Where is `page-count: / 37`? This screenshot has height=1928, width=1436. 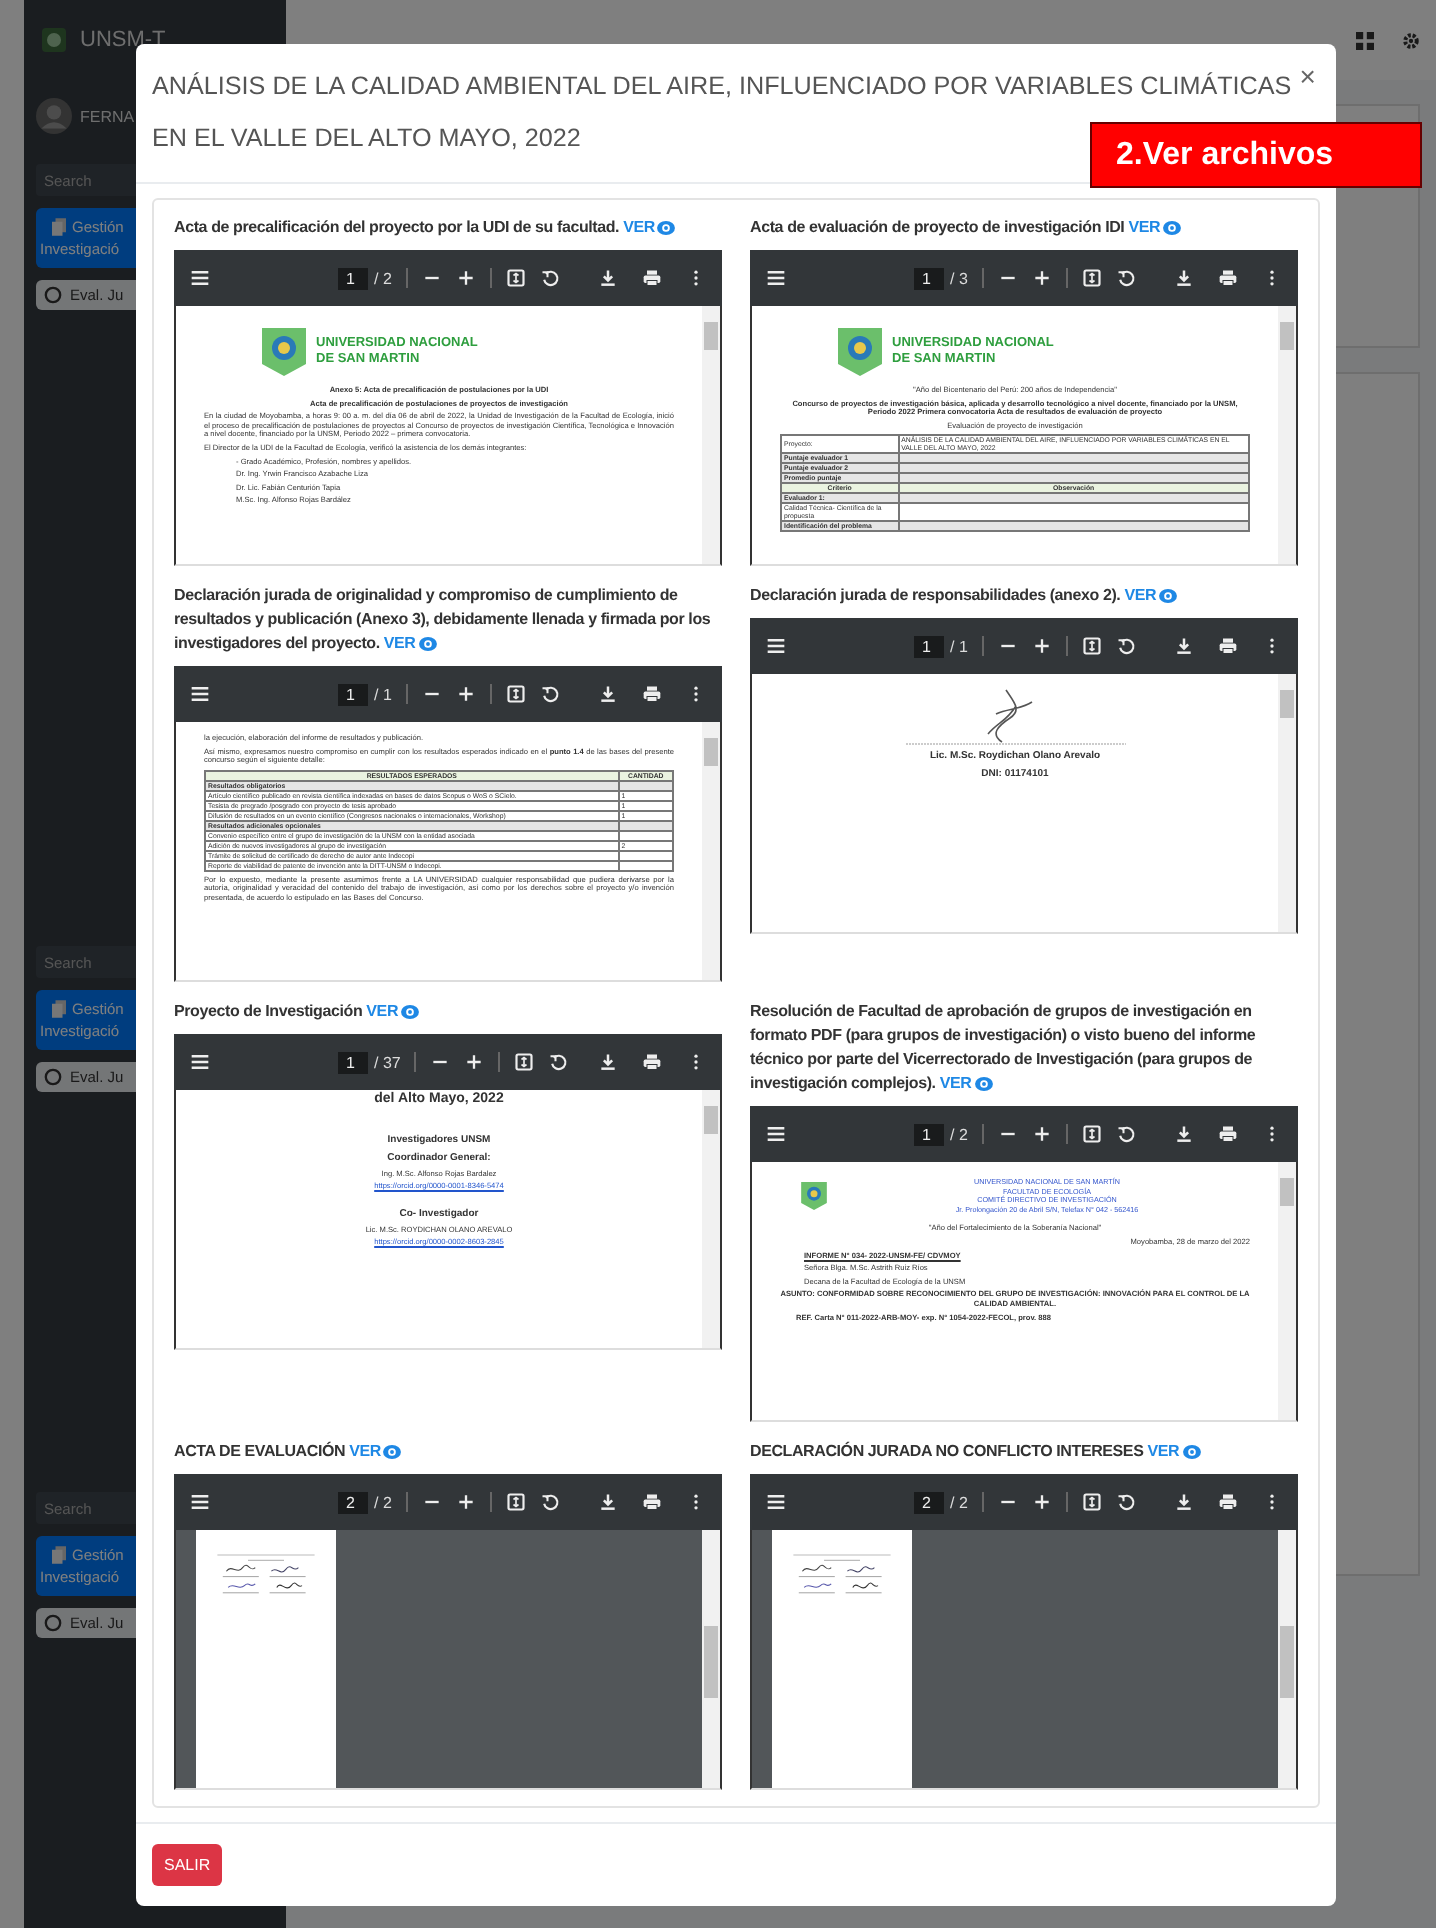
page-count: / 37 is located at coordinates (387, 1062).